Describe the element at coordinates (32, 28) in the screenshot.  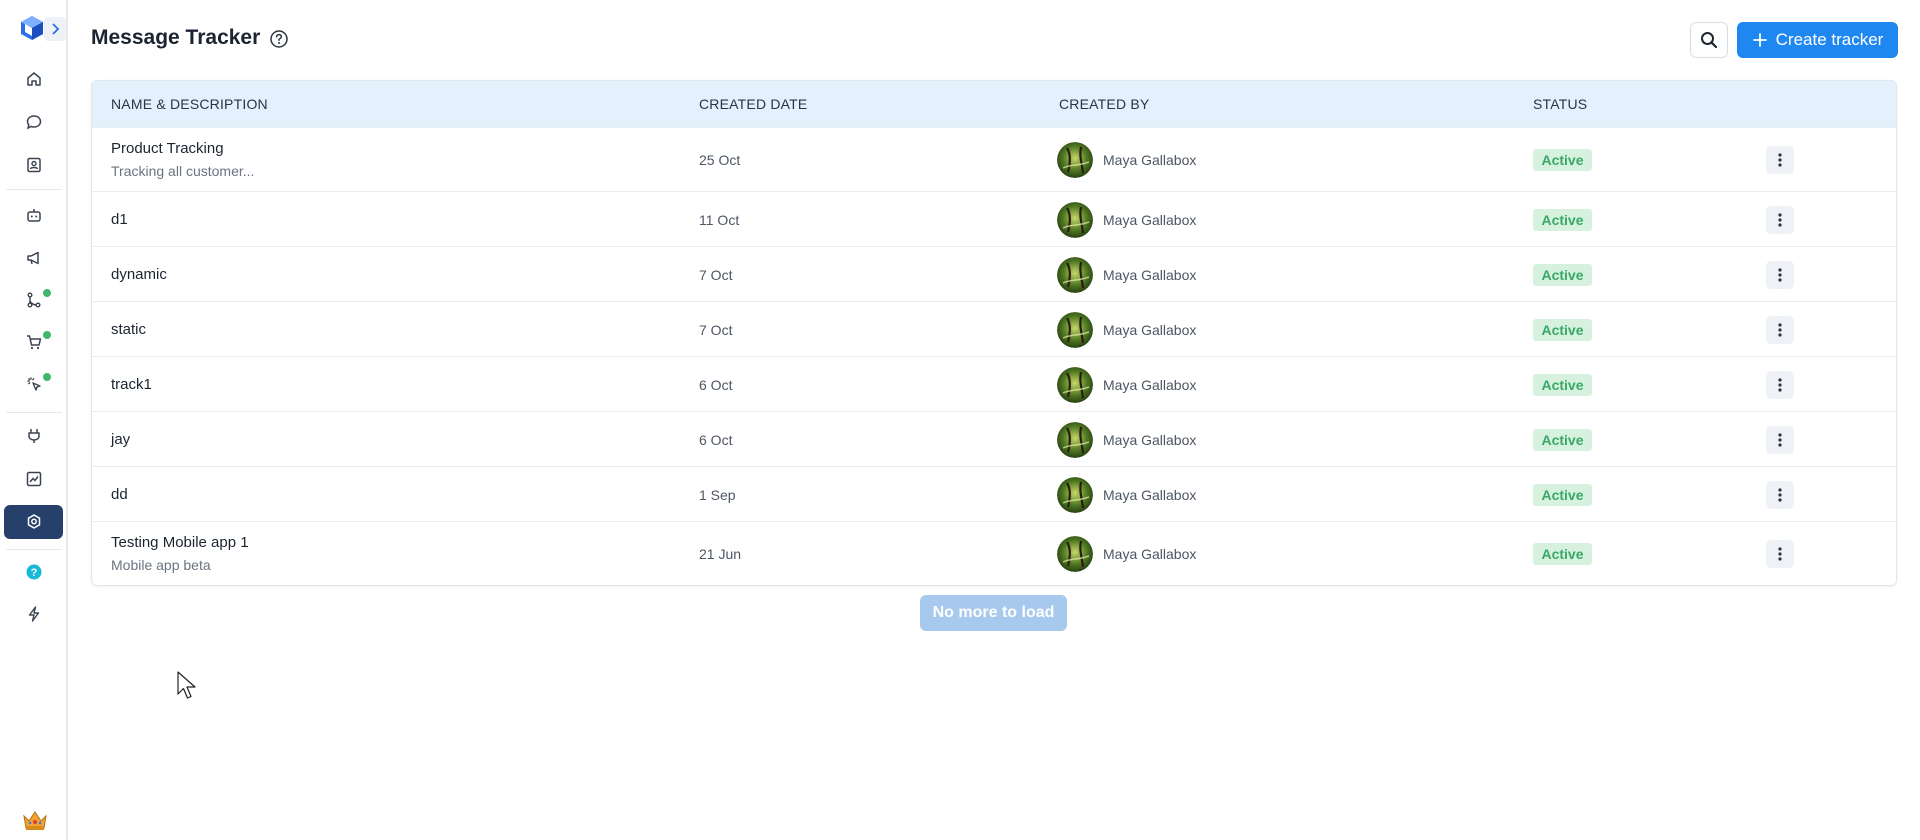
I see `gallabox-logo-icon` at that location.